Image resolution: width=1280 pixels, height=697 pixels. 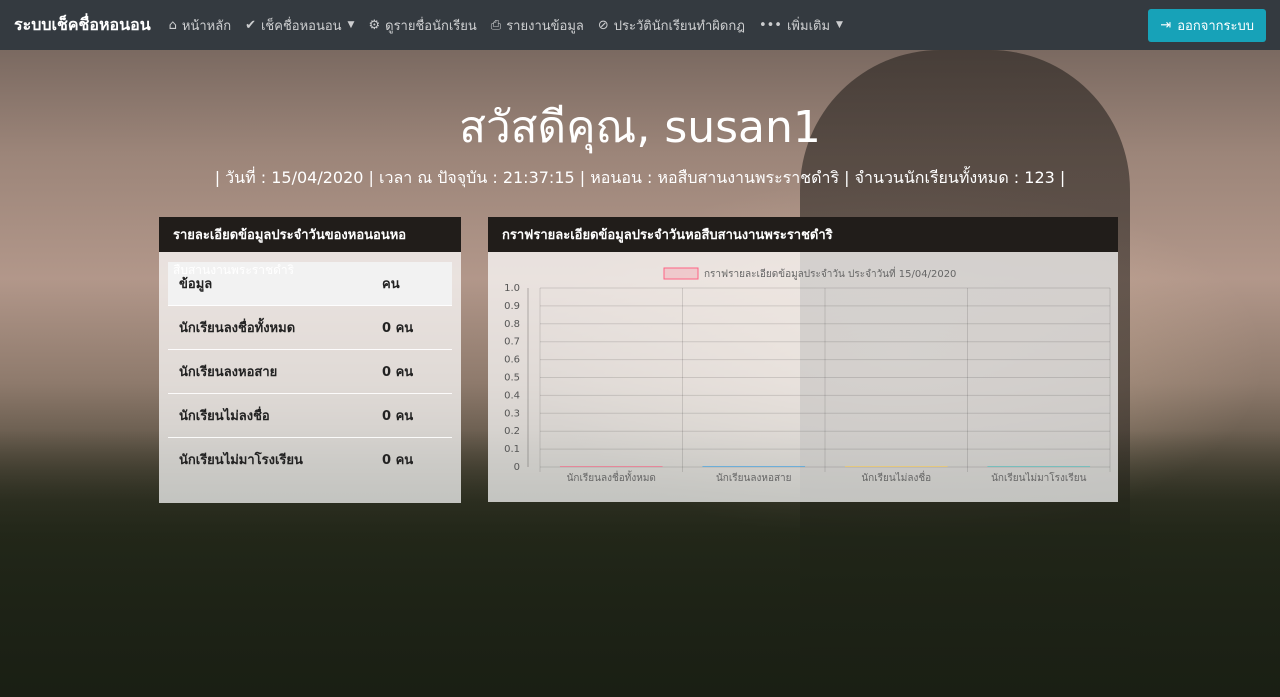 I want to click on nav-item-1: ✔ เช็คชื่อหอนอน ▼, so click(x=299, y=25).